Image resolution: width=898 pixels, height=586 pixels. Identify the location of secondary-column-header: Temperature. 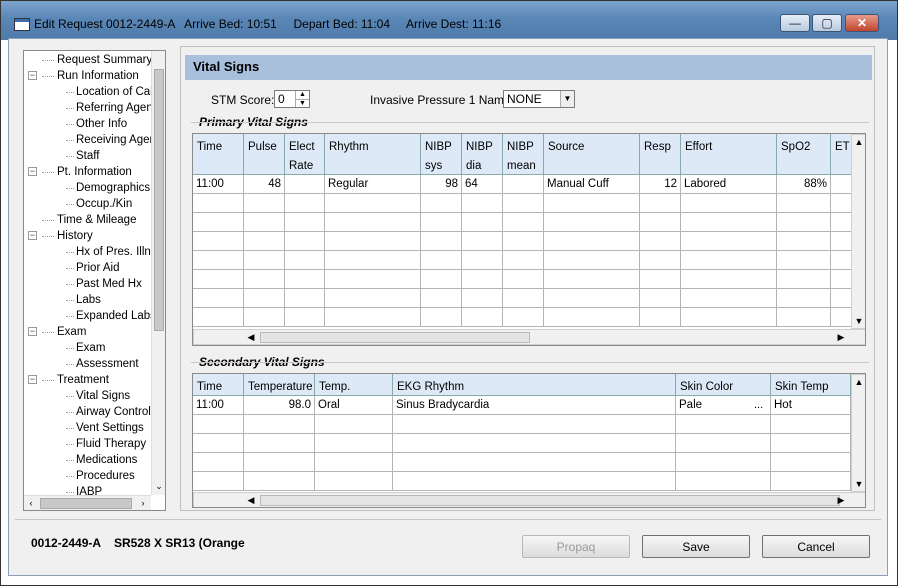
(279, 385).